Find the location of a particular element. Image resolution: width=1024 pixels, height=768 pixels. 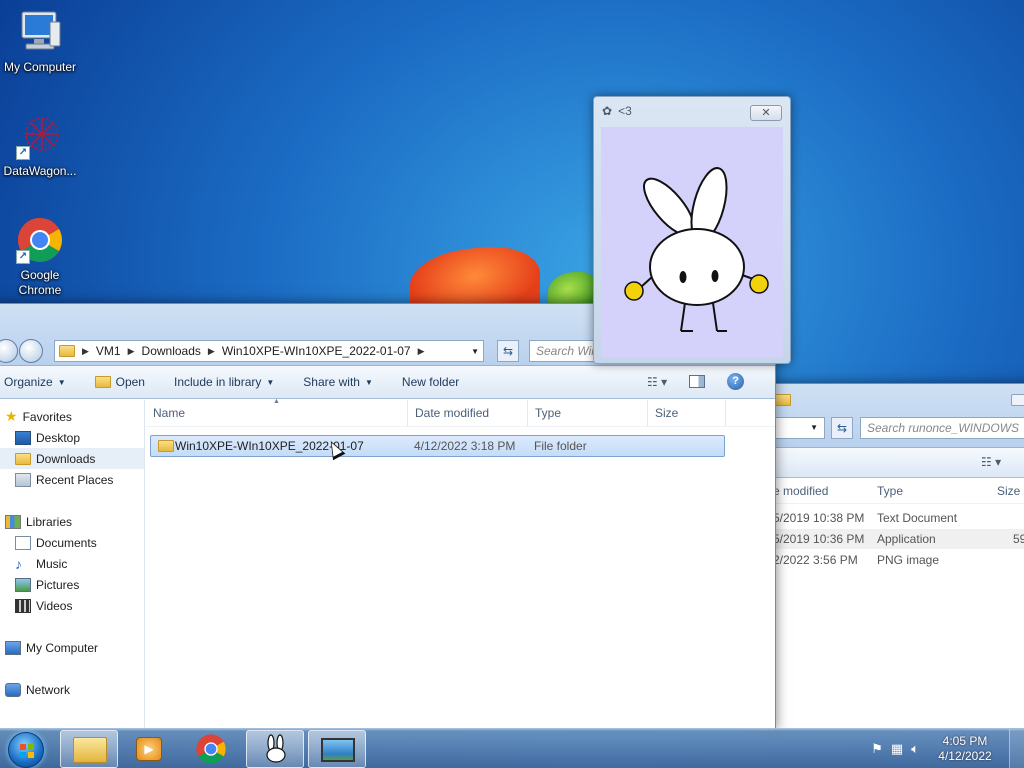

desktop-icon-google-chrome: ↗ Google Chrome is located at coordinates (40, 257).